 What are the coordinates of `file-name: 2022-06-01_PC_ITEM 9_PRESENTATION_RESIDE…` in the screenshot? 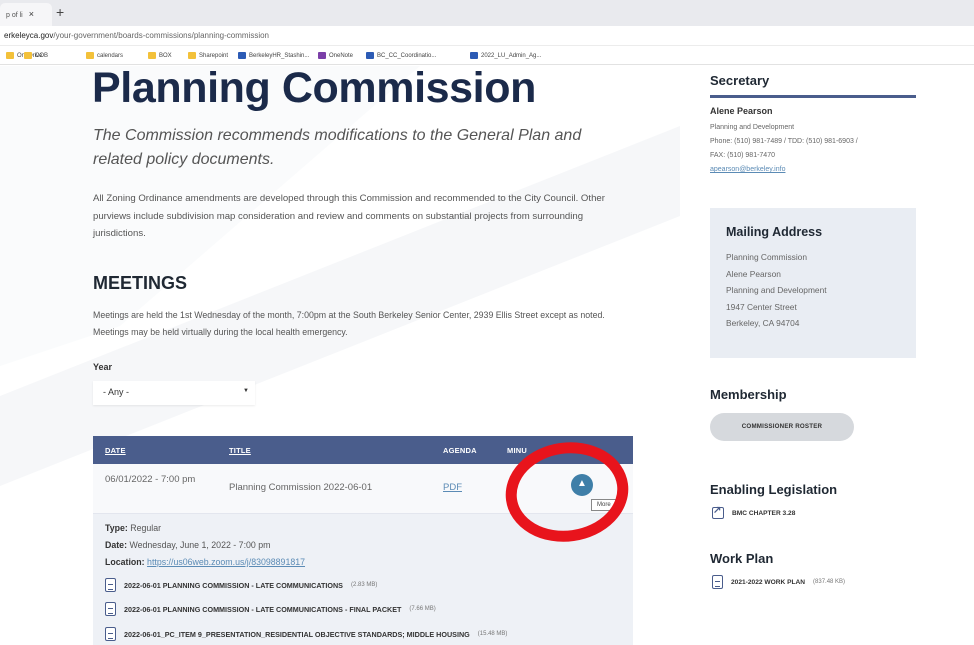 It's located at (297, 634).